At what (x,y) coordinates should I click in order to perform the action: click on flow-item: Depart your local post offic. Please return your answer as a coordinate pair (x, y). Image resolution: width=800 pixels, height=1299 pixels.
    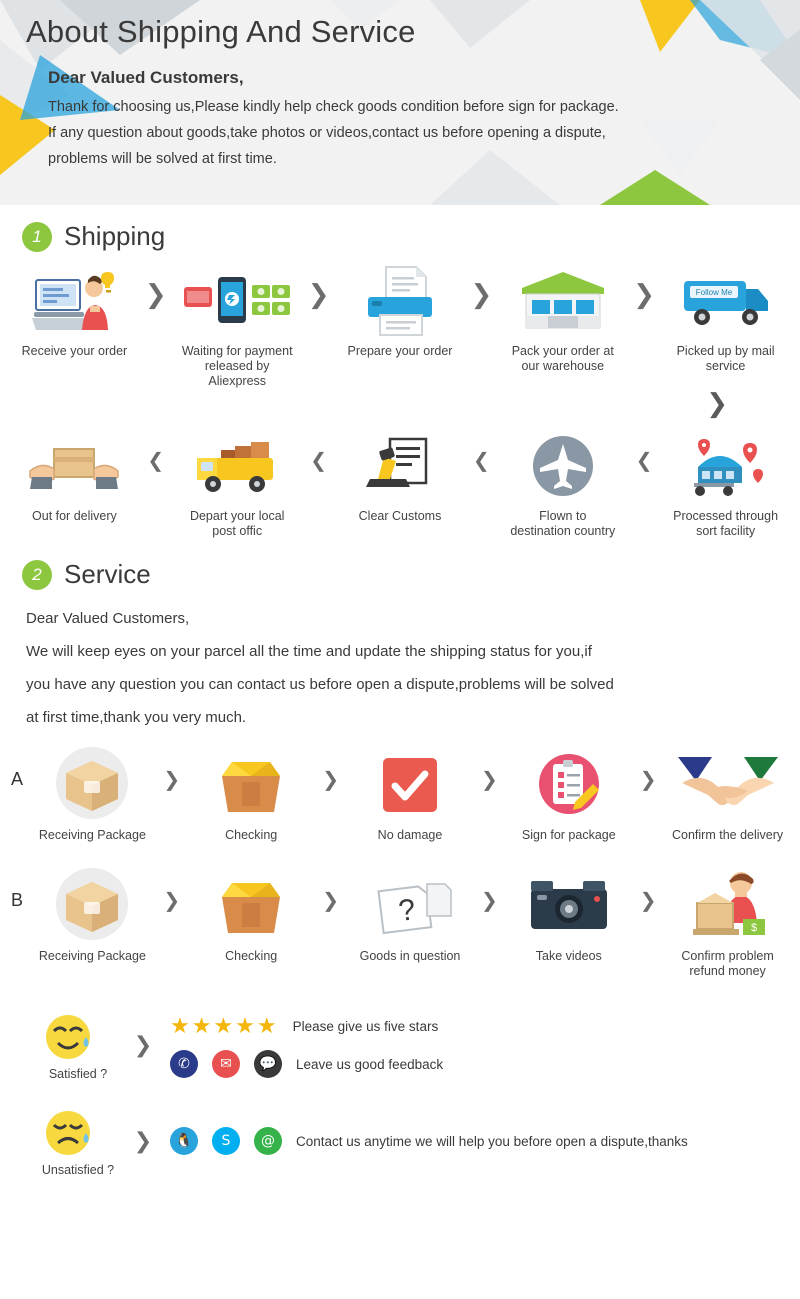
    Looking at the image, I should click on (237, 481).